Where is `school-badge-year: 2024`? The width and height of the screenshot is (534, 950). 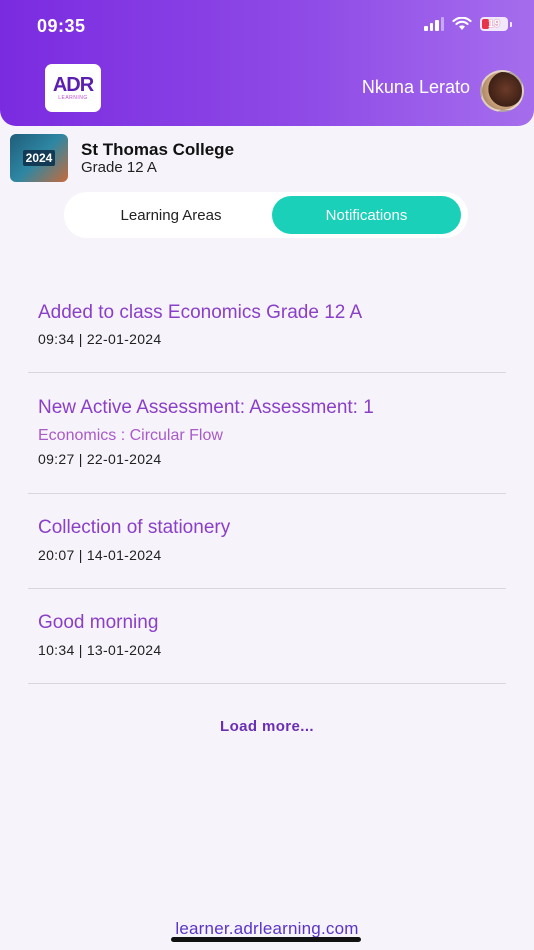 school-badge-year: 2024 is located at coordinates (39, 158).